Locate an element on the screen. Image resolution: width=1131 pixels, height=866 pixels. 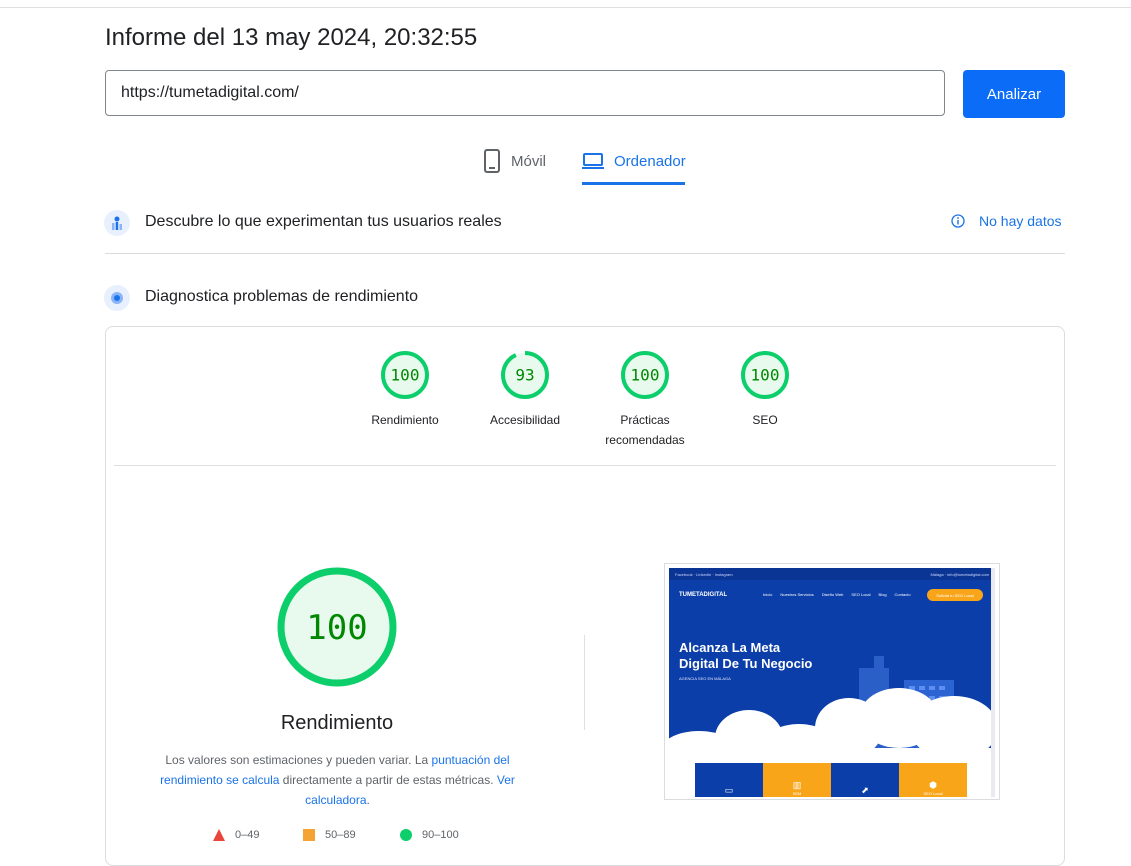
gauge-label: Rendimiento is located at coordinates (405, 420).